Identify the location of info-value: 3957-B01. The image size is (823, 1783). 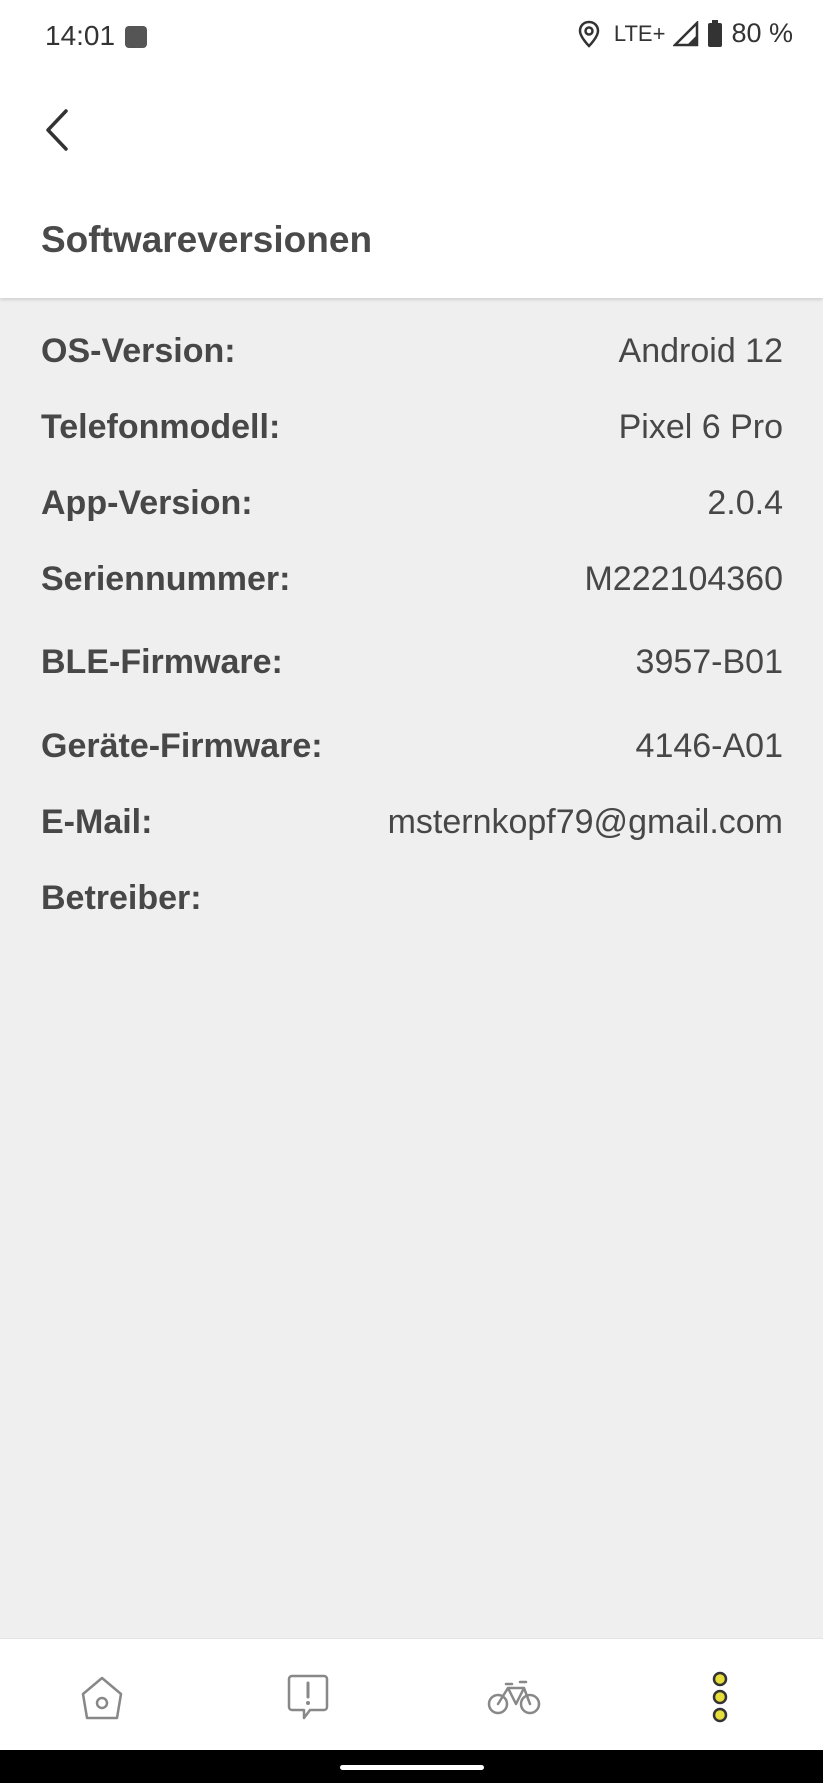
(709, 662).